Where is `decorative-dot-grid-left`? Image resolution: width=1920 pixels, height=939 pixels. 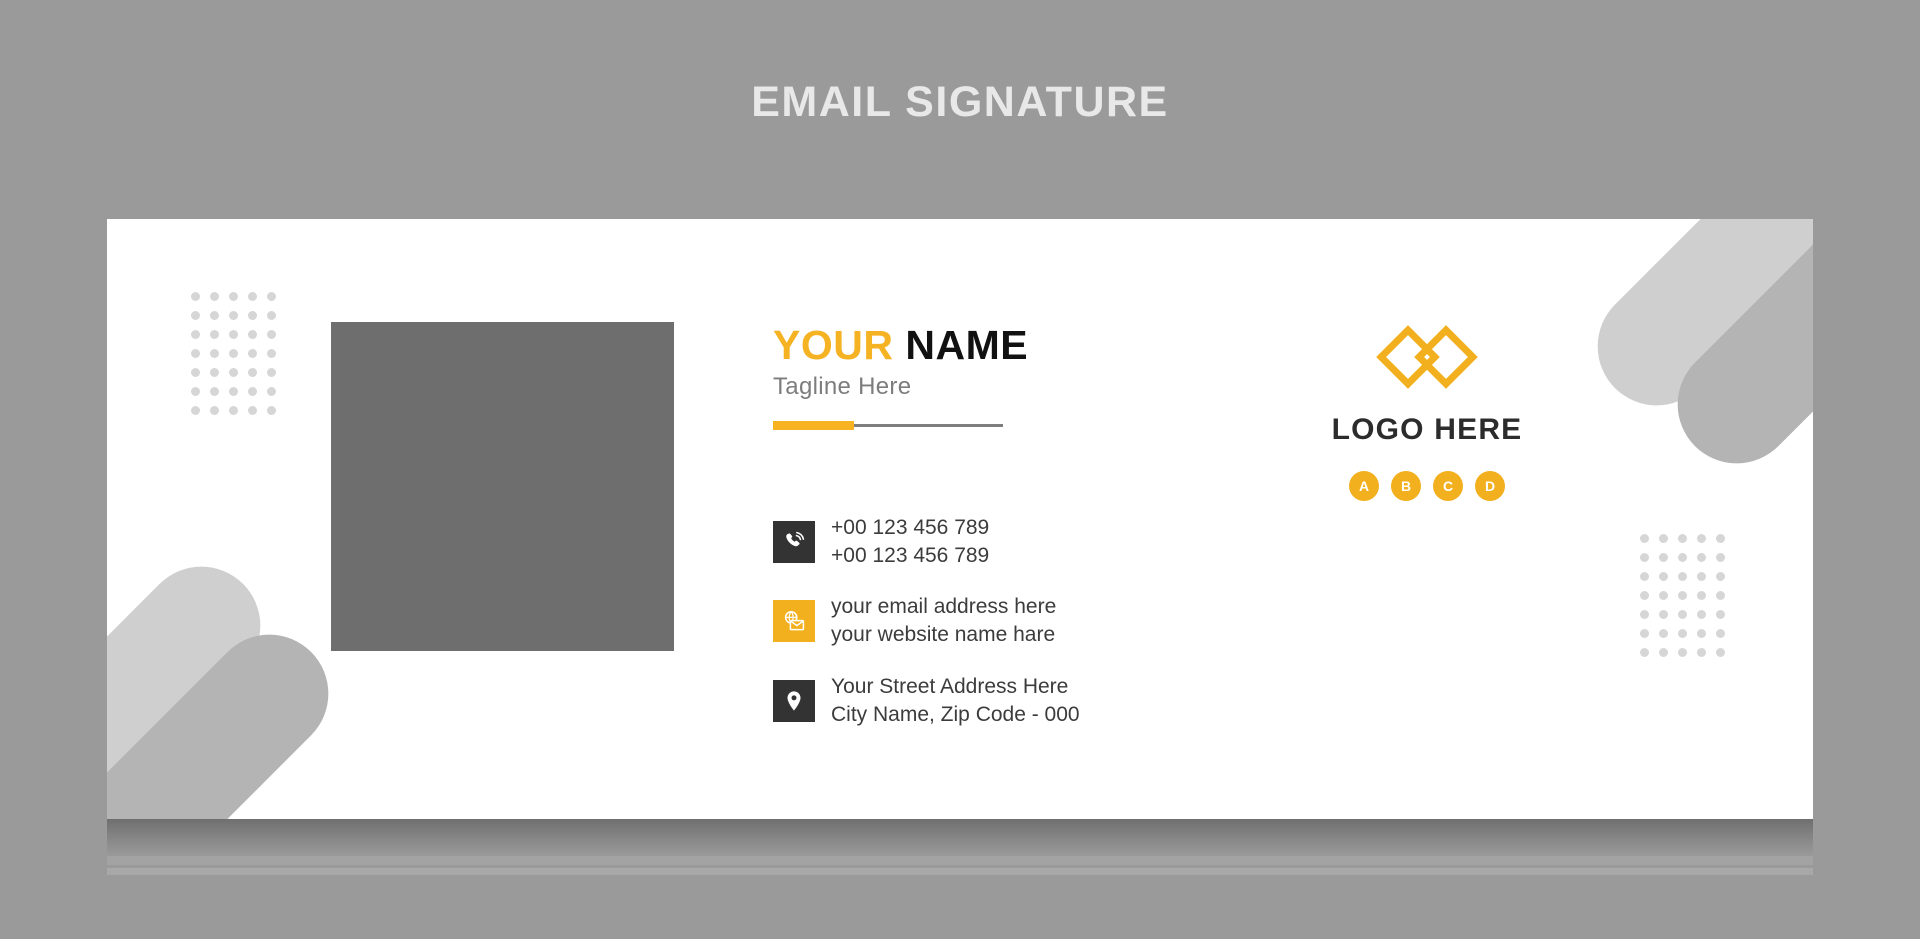 decorative-dot-grid-left is located at coordinates (235, 355).